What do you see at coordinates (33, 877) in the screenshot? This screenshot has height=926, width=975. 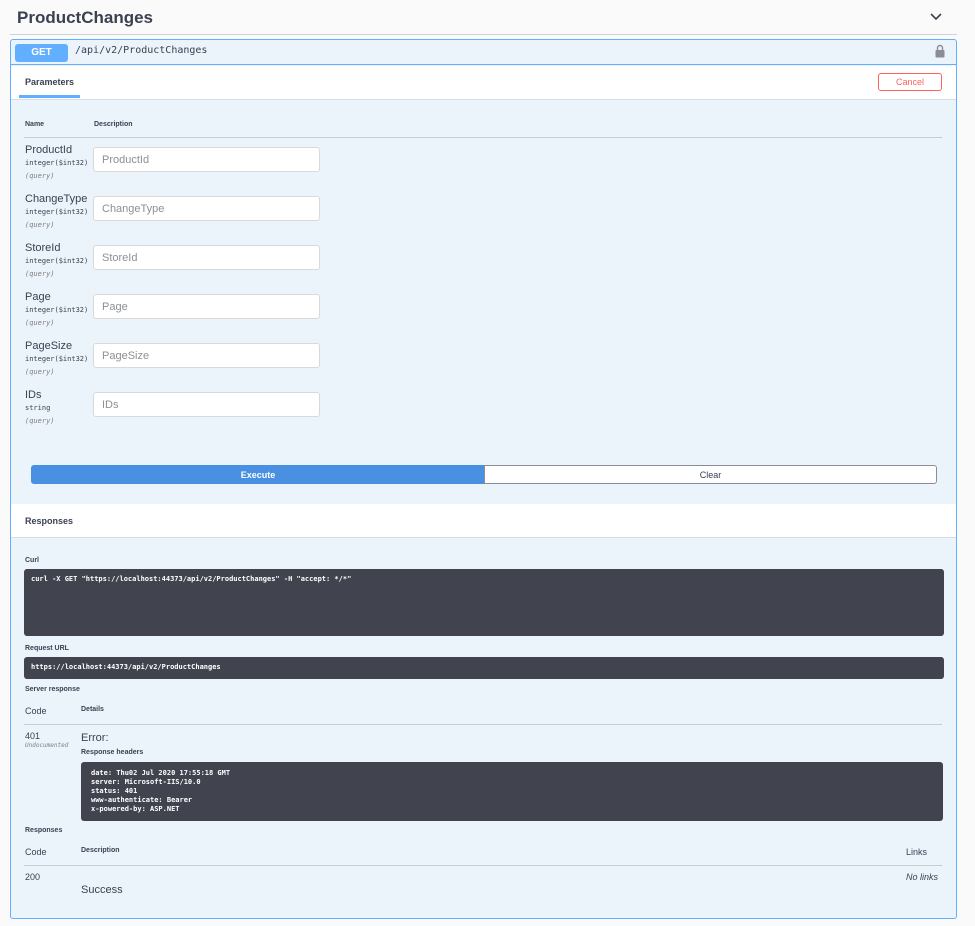 I see `documented-status-code: 200` at bounding box center [33, 877].